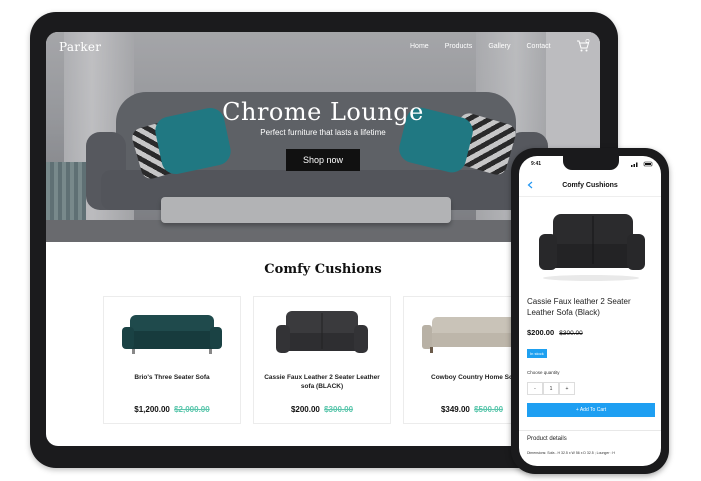  What do you see at coordinates (459, 46) in the screenshot?
I see `nav-link-products: Products` at bounding box center [459, 46].